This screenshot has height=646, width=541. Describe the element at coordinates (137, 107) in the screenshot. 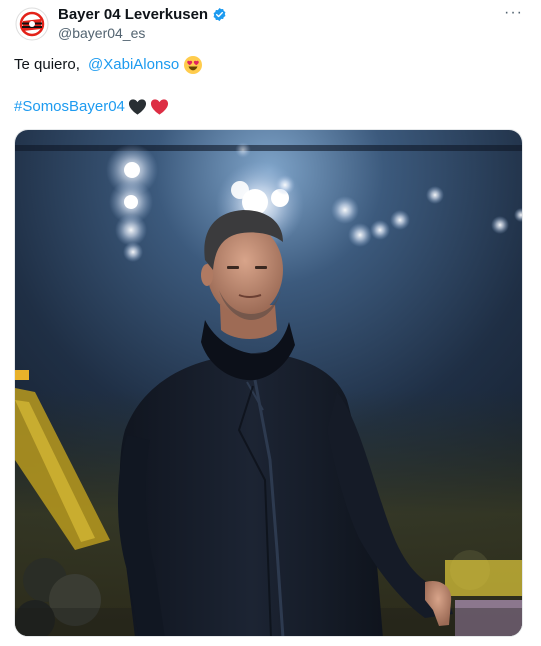

I see `black-heart-emoji` at that location.